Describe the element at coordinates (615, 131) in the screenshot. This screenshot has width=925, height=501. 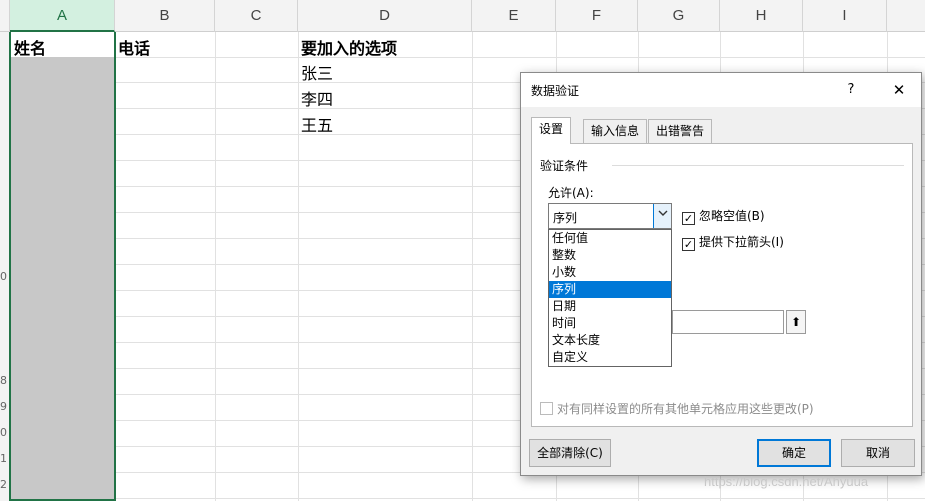
I see `tab-input-message: 输入信息` at that location.